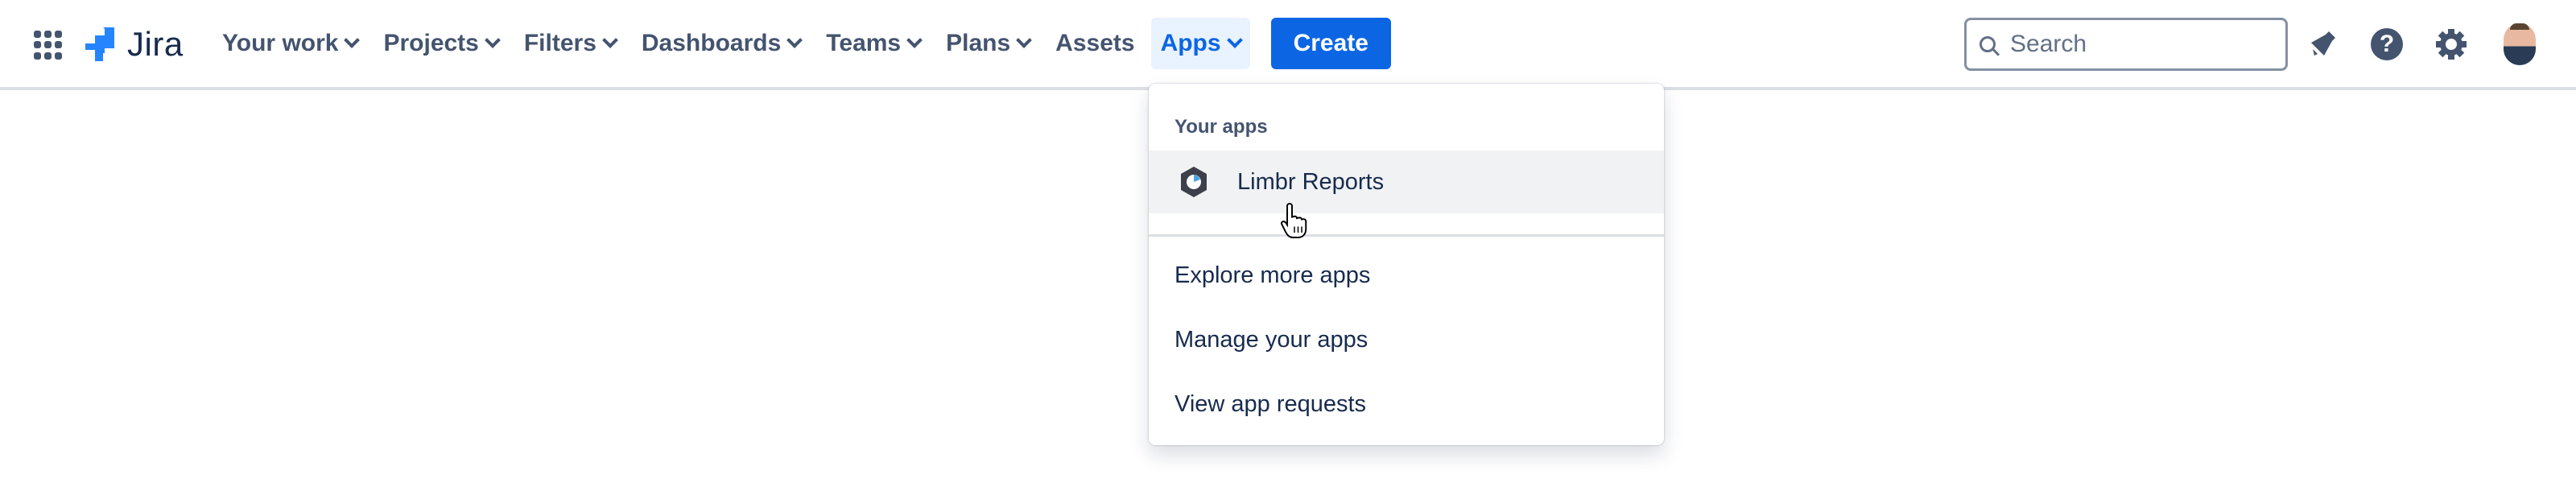  I want to click on menu-item-label: Explore more apps, so click(1272, 275).